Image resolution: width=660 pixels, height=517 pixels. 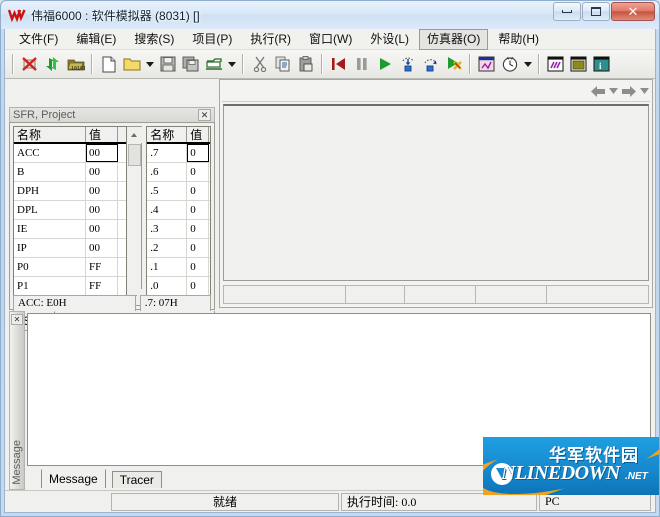 I want to click on table-row: P0 FF, so click(x=70, y=267).